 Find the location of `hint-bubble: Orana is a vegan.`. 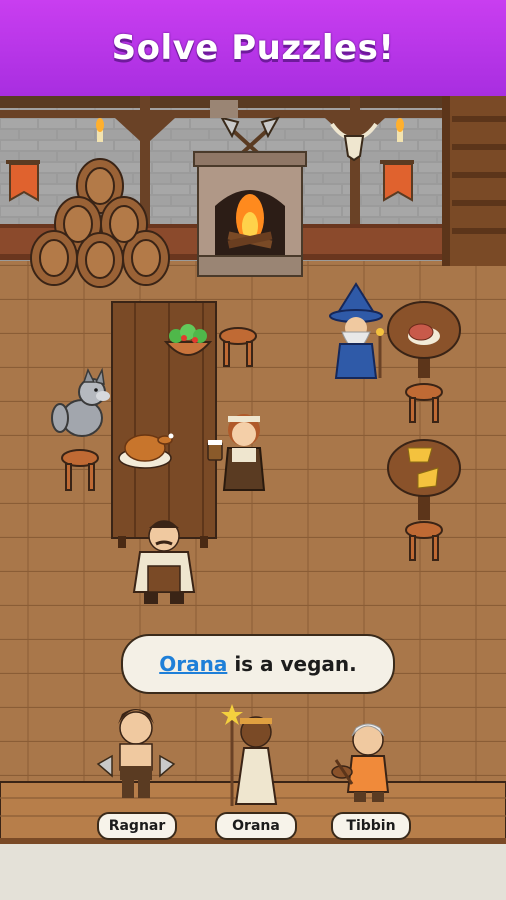

hint-bubble: Orana is a vegan. is located at coordinates (258, 664).